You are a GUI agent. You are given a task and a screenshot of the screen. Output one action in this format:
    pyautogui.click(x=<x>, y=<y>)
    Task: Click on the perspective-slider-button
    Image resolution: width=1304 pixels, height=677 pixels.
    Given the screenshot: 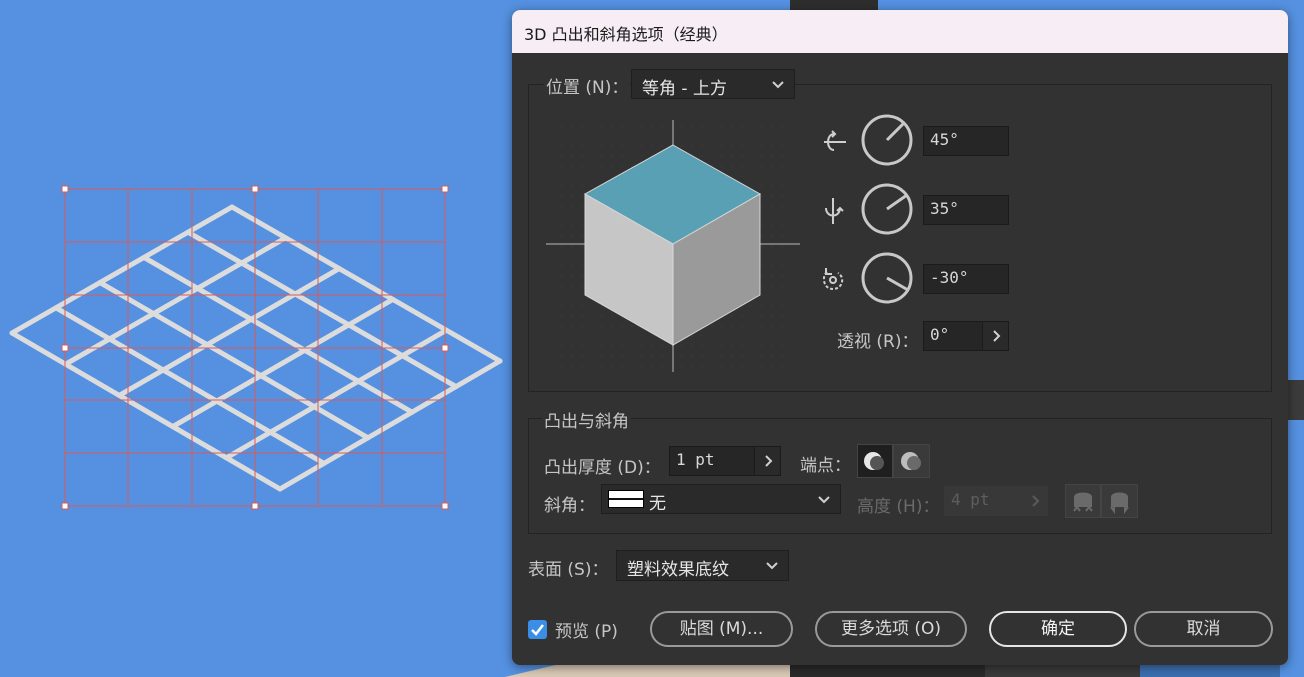 What is the action you would take?
    pyautogui.click(x=995, y=336)
    